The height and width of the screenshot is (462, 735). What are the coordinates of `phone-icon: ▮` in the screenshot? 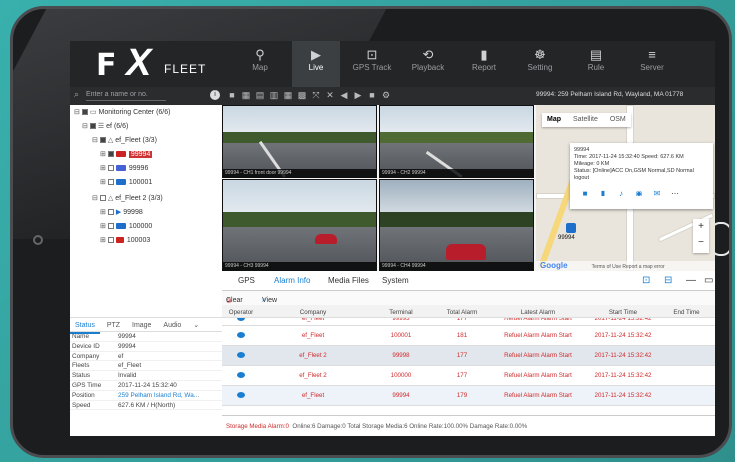 It's located at (603, 192).